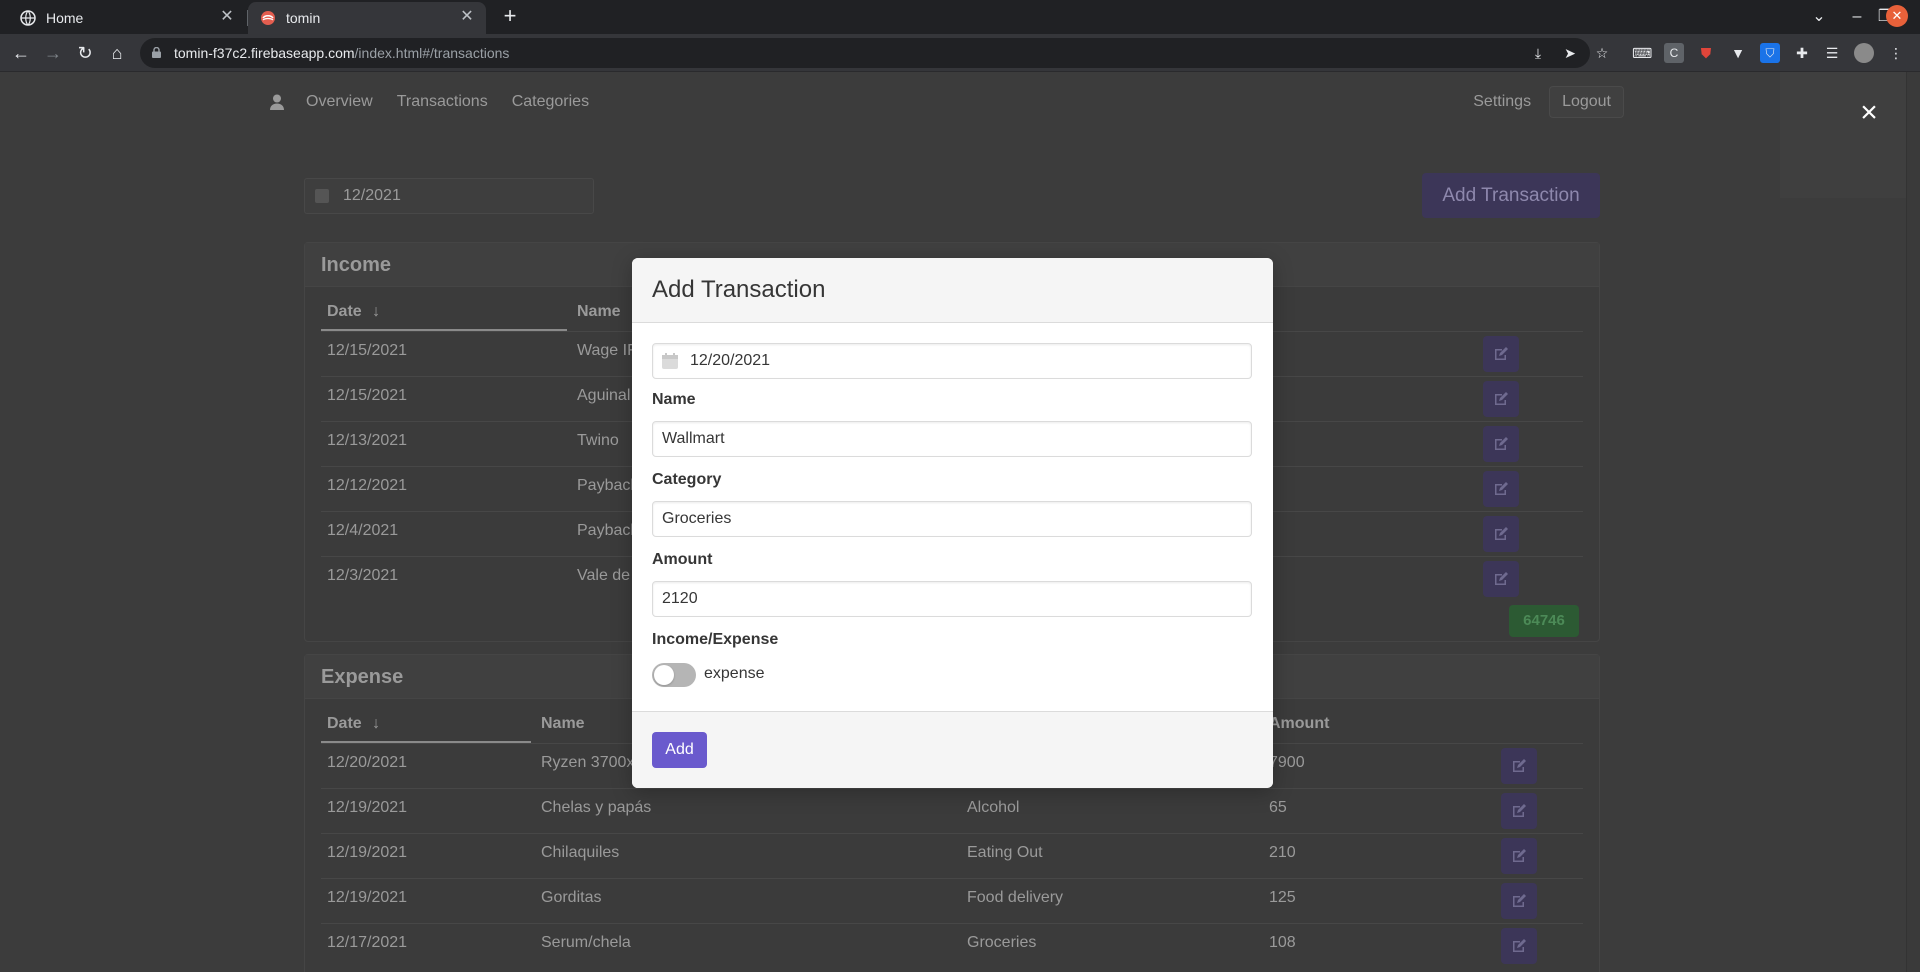  Describe the element at coordinates (1602, 53) in the screenshot. I see `bookmark-star-icon: ☆` at that location.